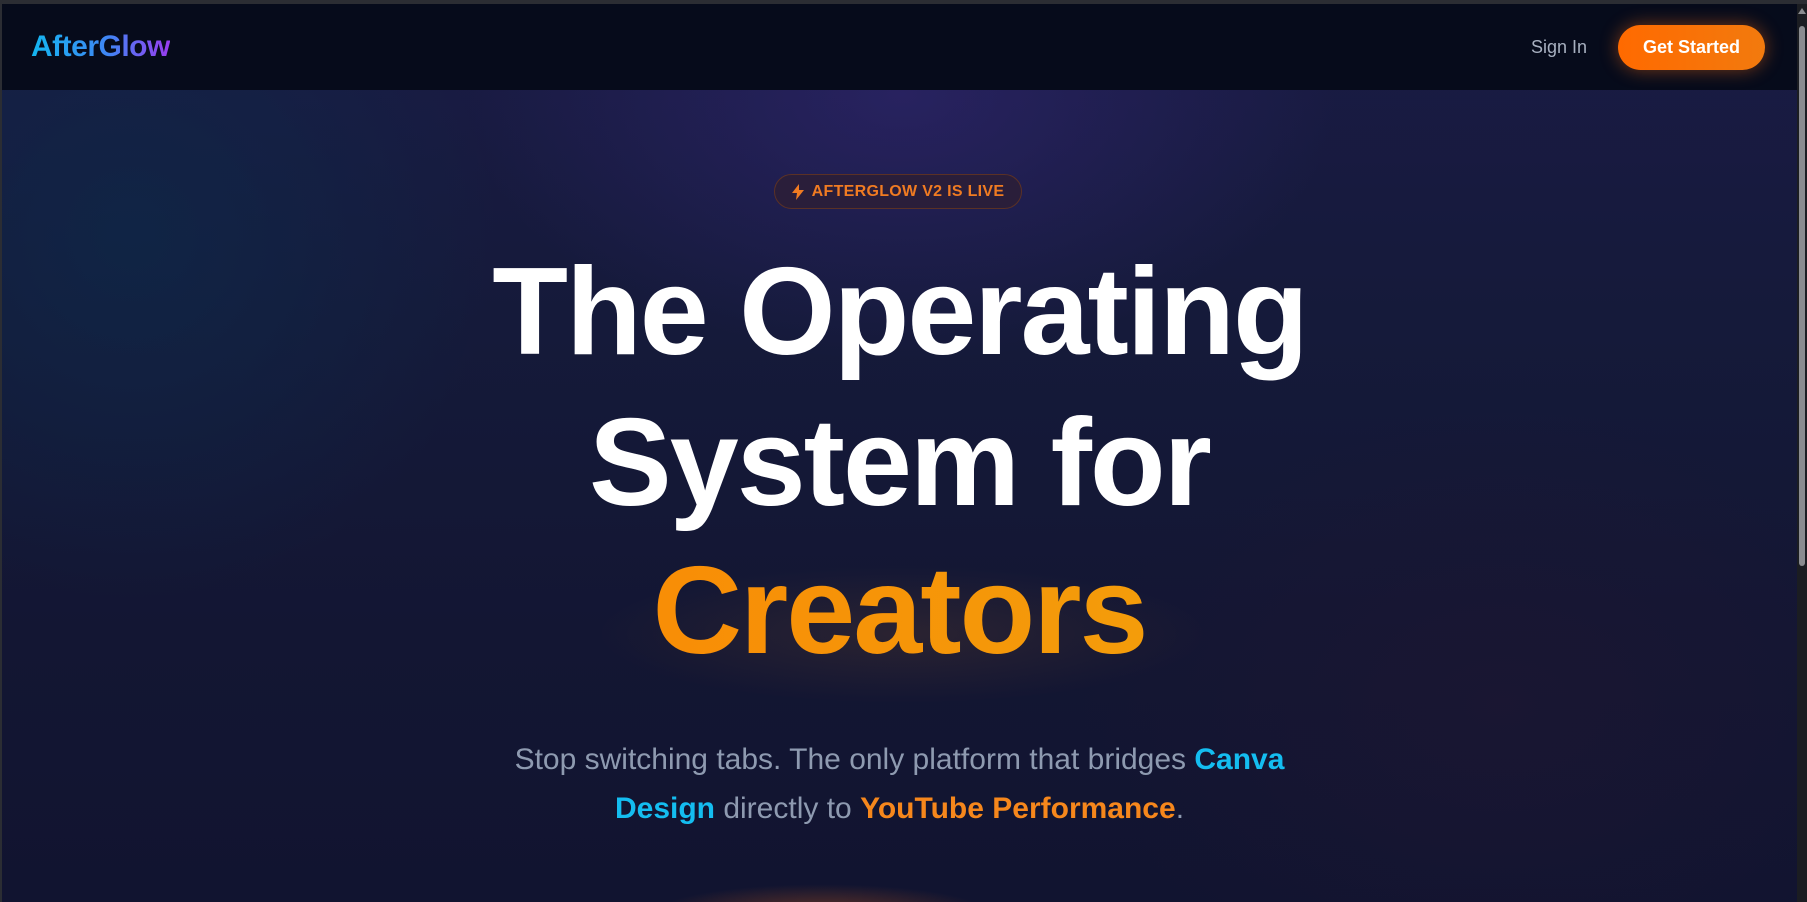 This screenshot has height=902, width=1807. Describe the element at coordinates (908, 191) in the screenshot. I see `release-badge-label: AFTERGLOW V2 IS LIVE` at that location.